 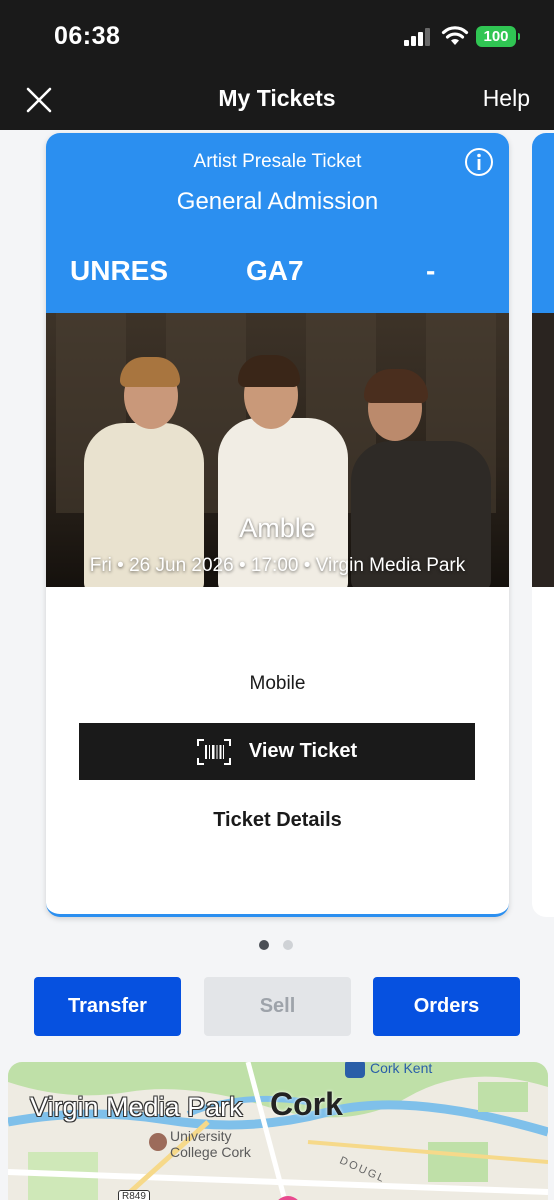 I want to click on map-venue-label: Virgin Media Park, so click(x=136, y=1107).